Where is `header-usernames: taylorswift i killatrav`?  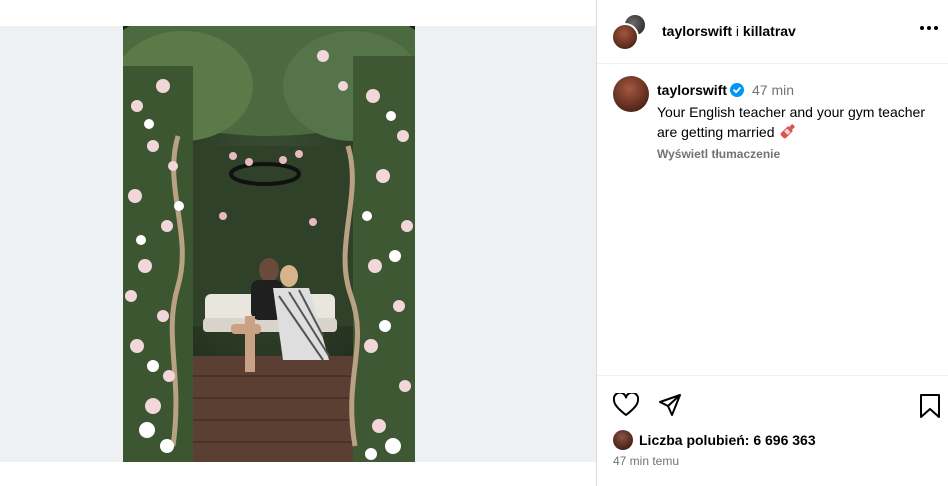 header-usernames: taylorswift i killatrav is located at coordinates (729, 31).